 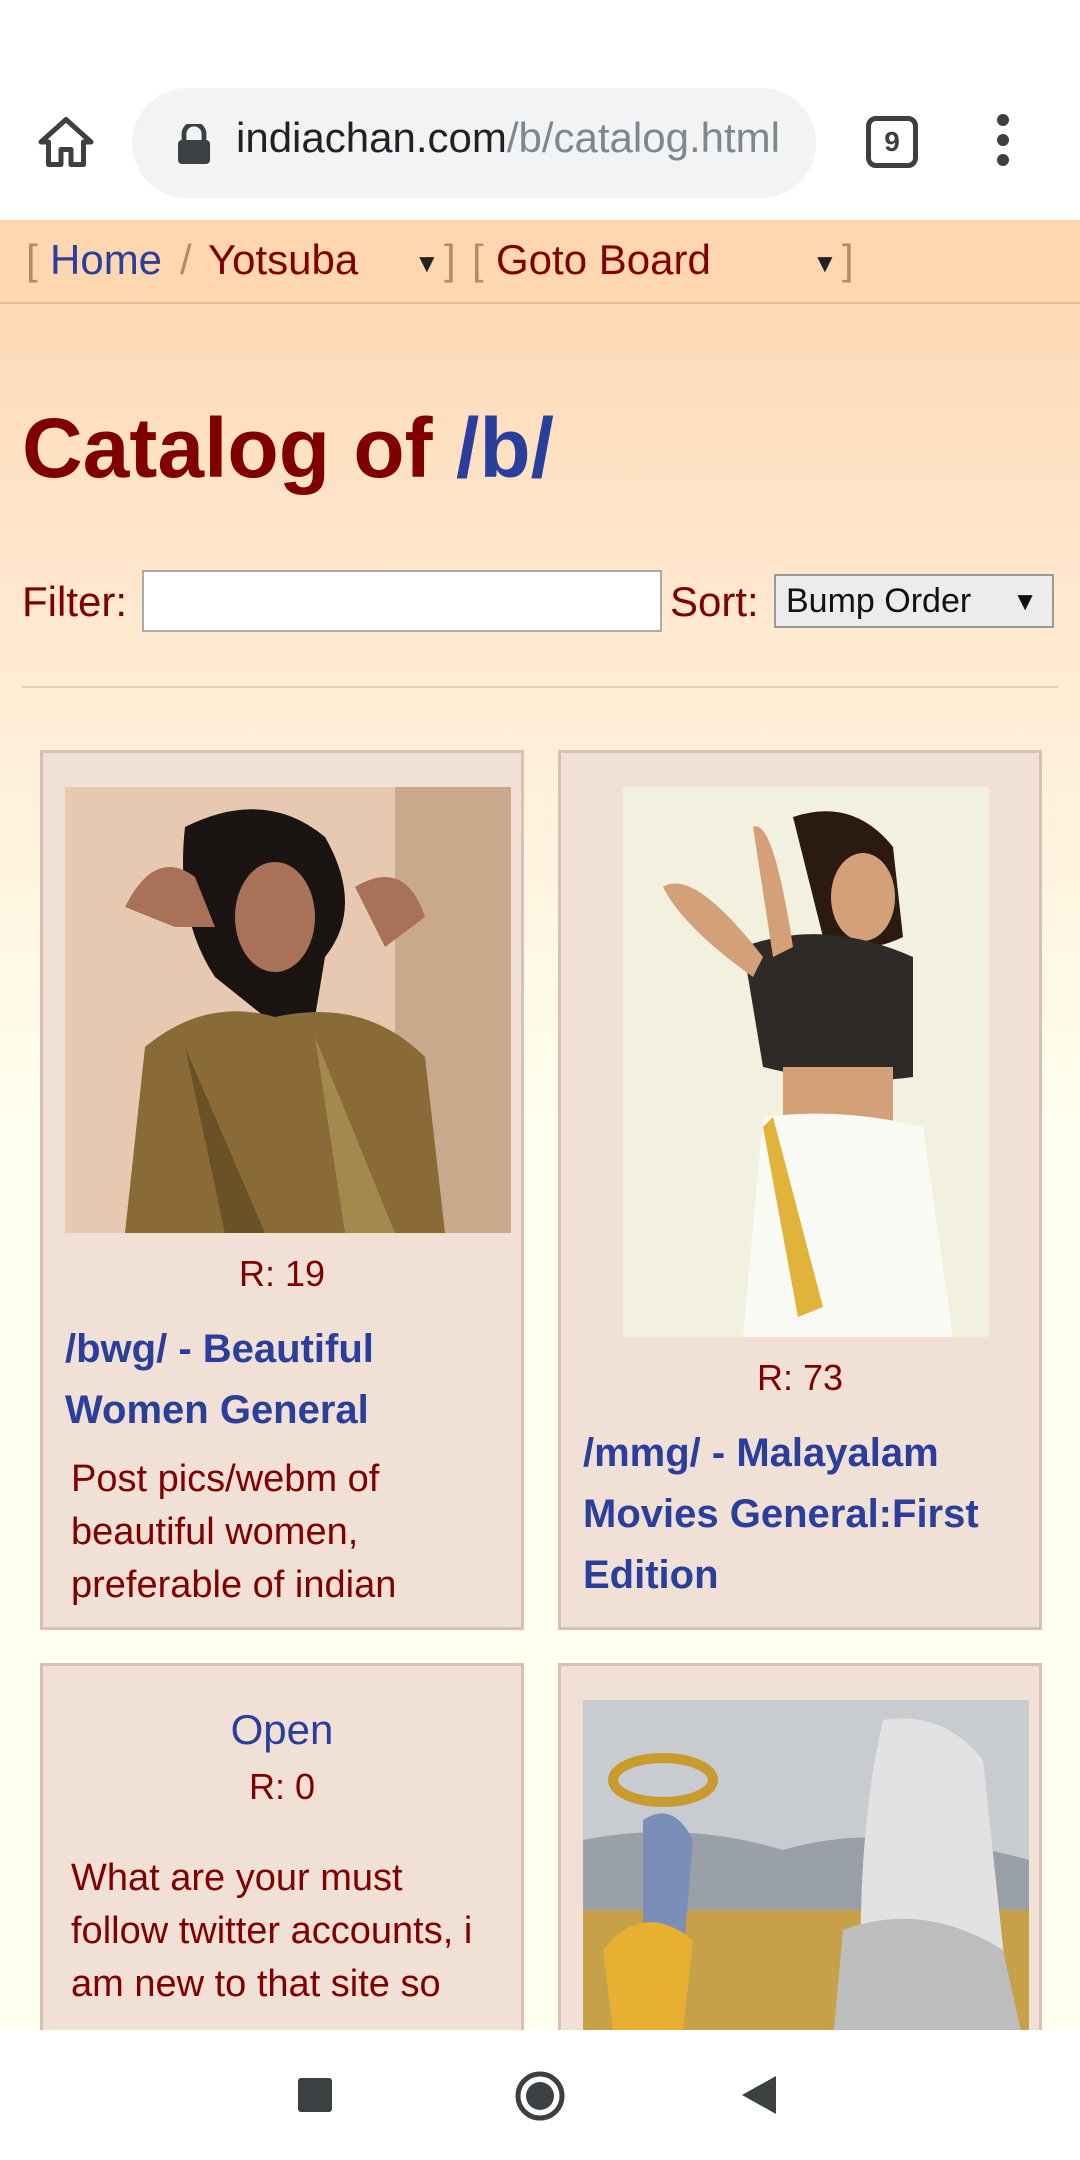 I want to click on bracket-close: ], so click(x=450, y=259).